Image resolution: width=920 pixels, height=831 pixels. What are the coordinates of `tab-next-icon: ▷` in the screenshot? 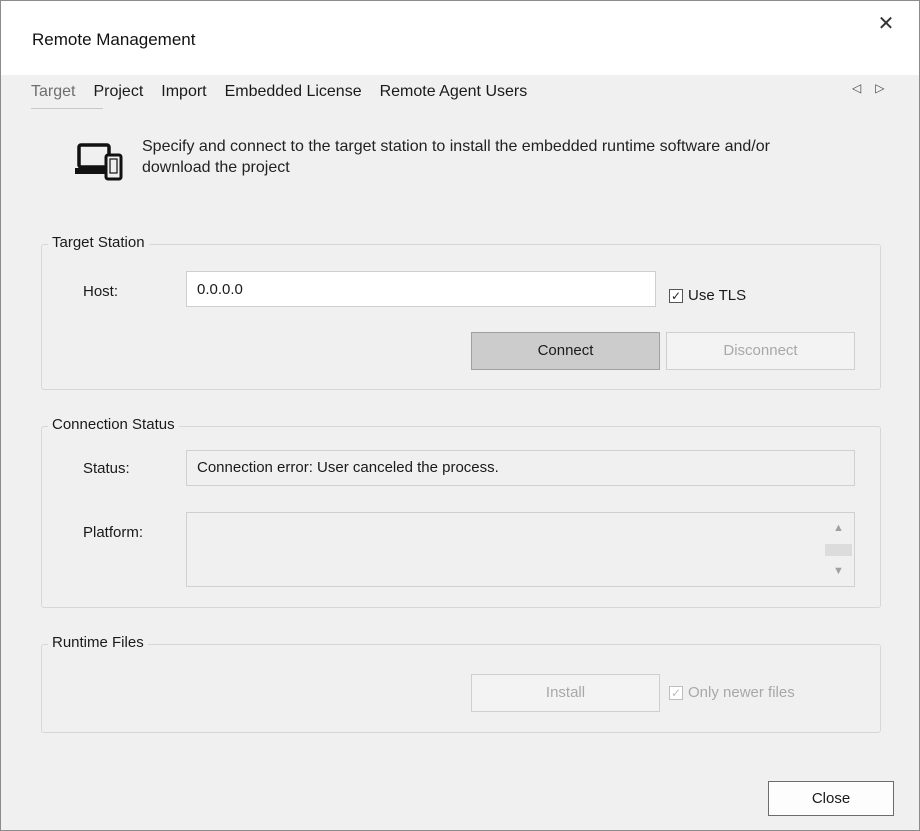 It's located at (879, 88).